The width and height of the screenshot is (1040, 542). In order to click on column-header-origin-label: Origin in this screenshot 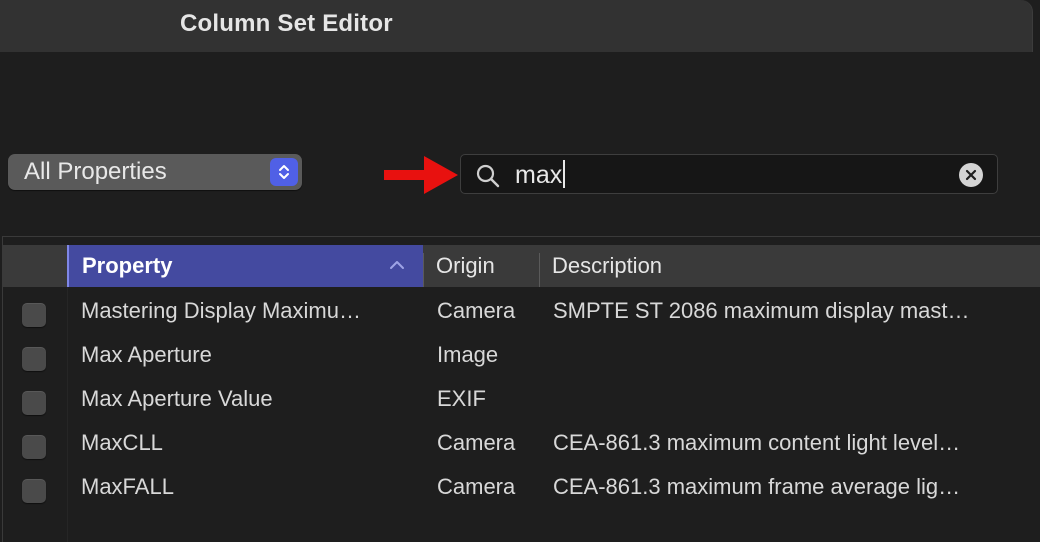, I will do `click(465, 265)`.